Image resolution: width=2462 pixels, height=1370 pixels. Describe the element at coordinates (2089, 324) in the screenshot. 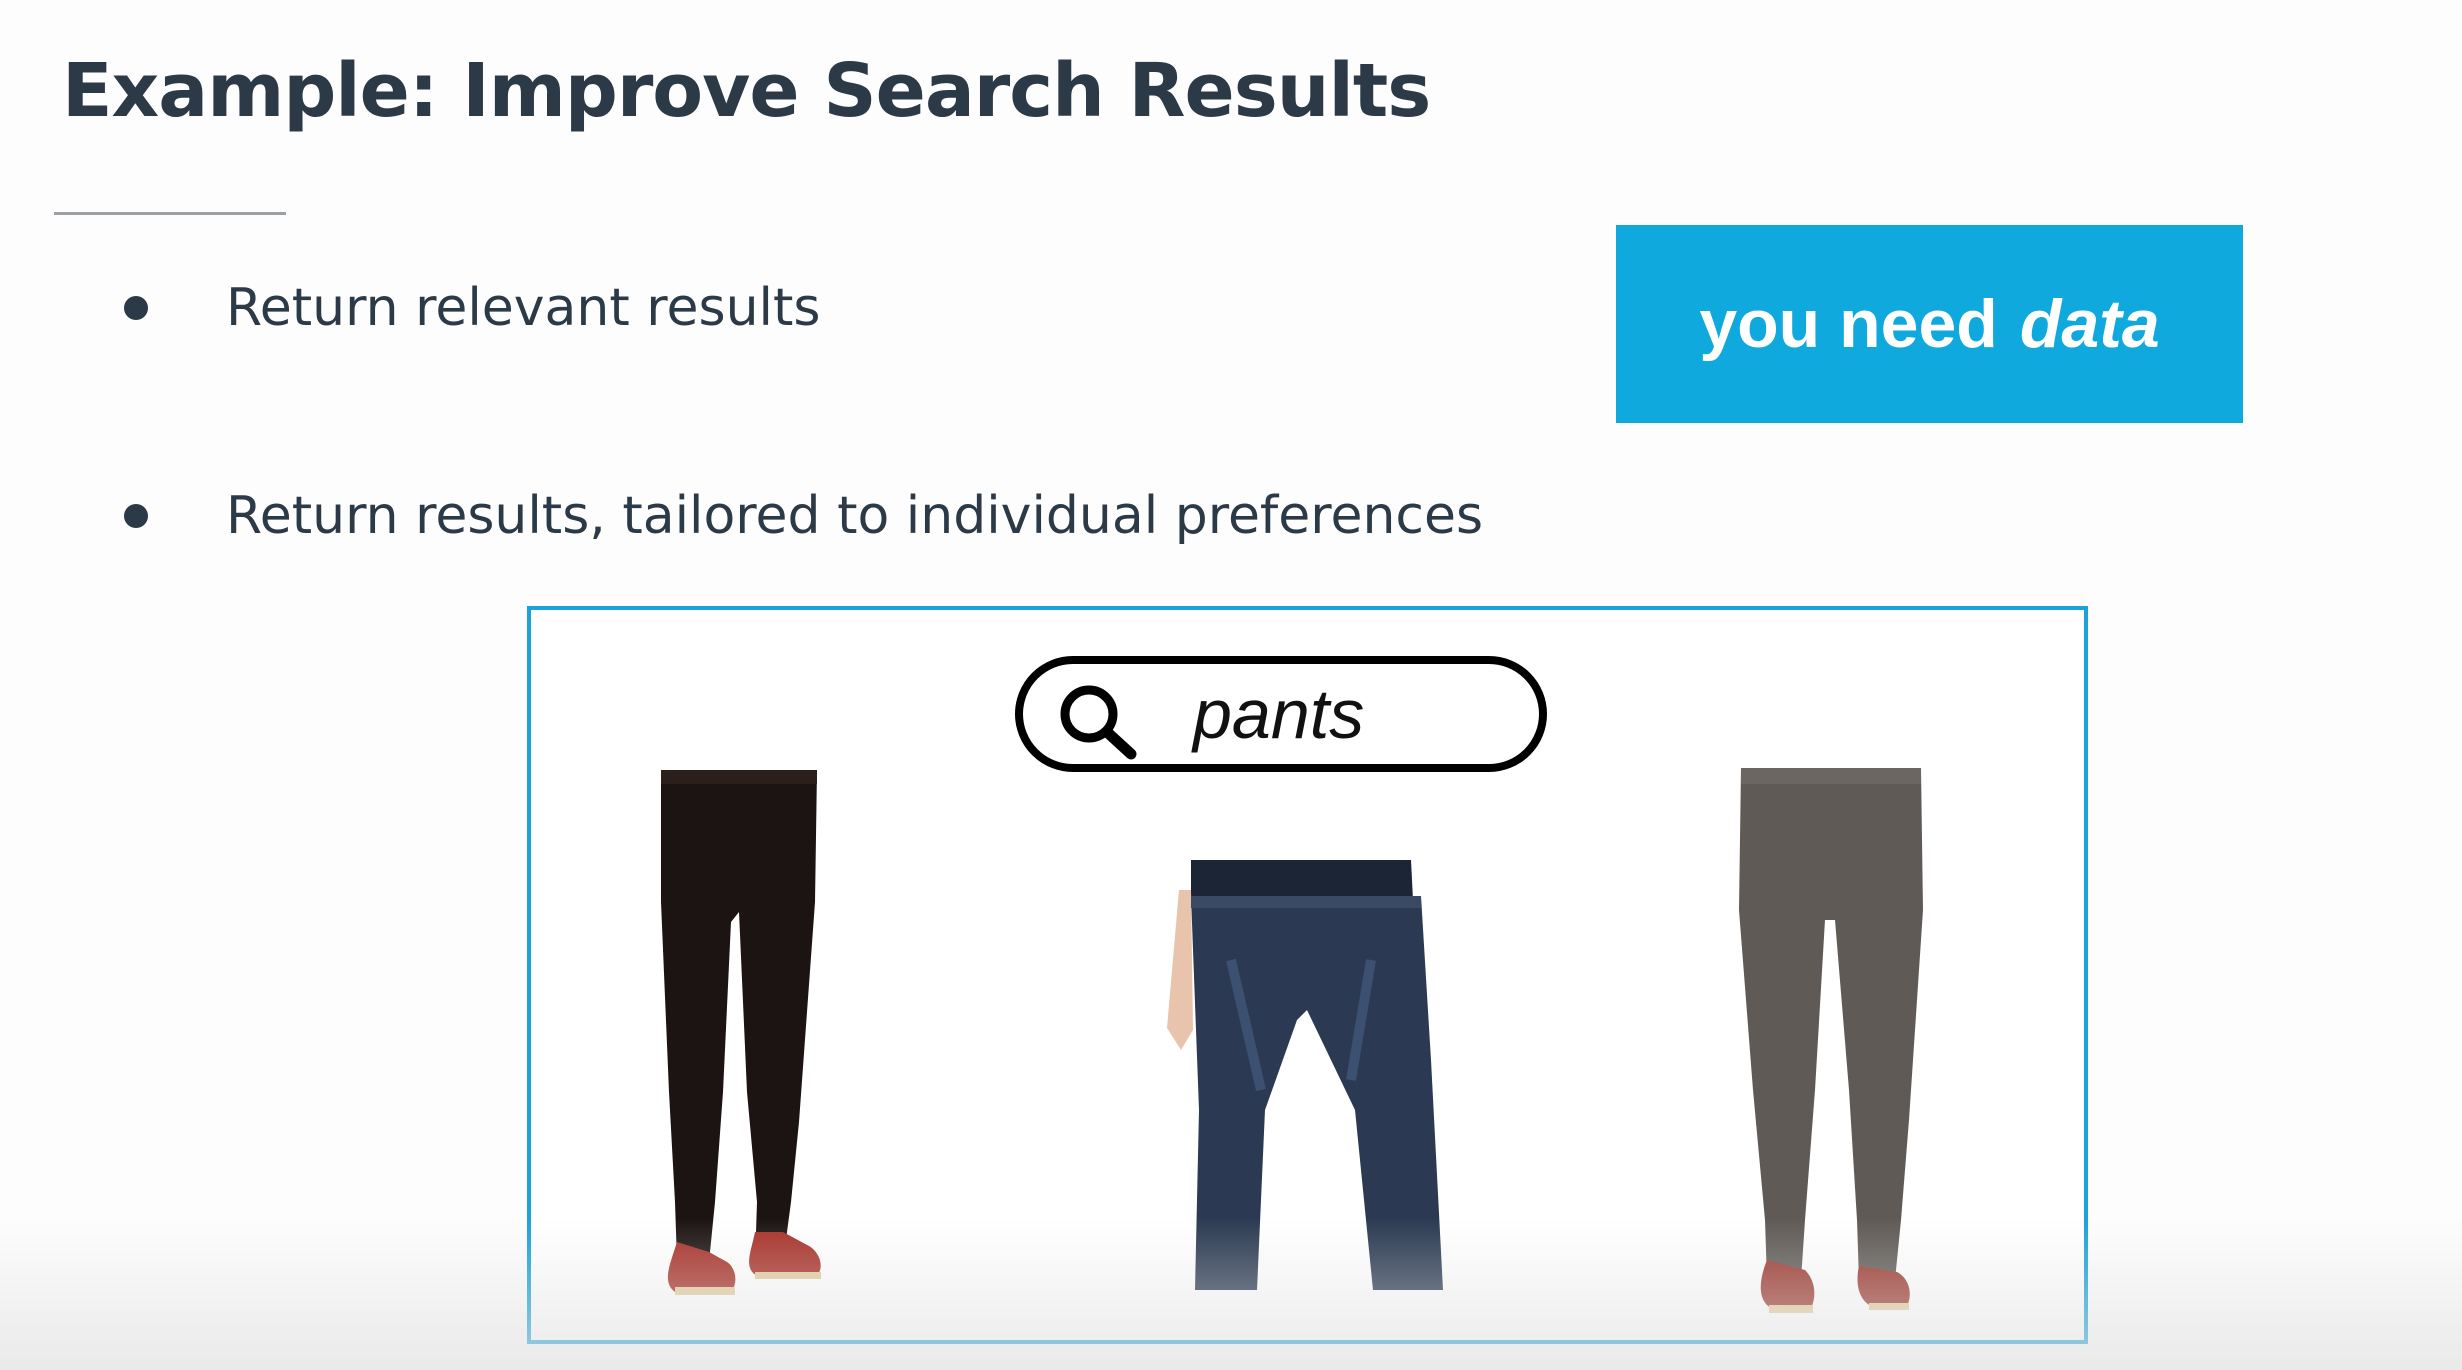

I see `callout-emphasis: data` at that location.